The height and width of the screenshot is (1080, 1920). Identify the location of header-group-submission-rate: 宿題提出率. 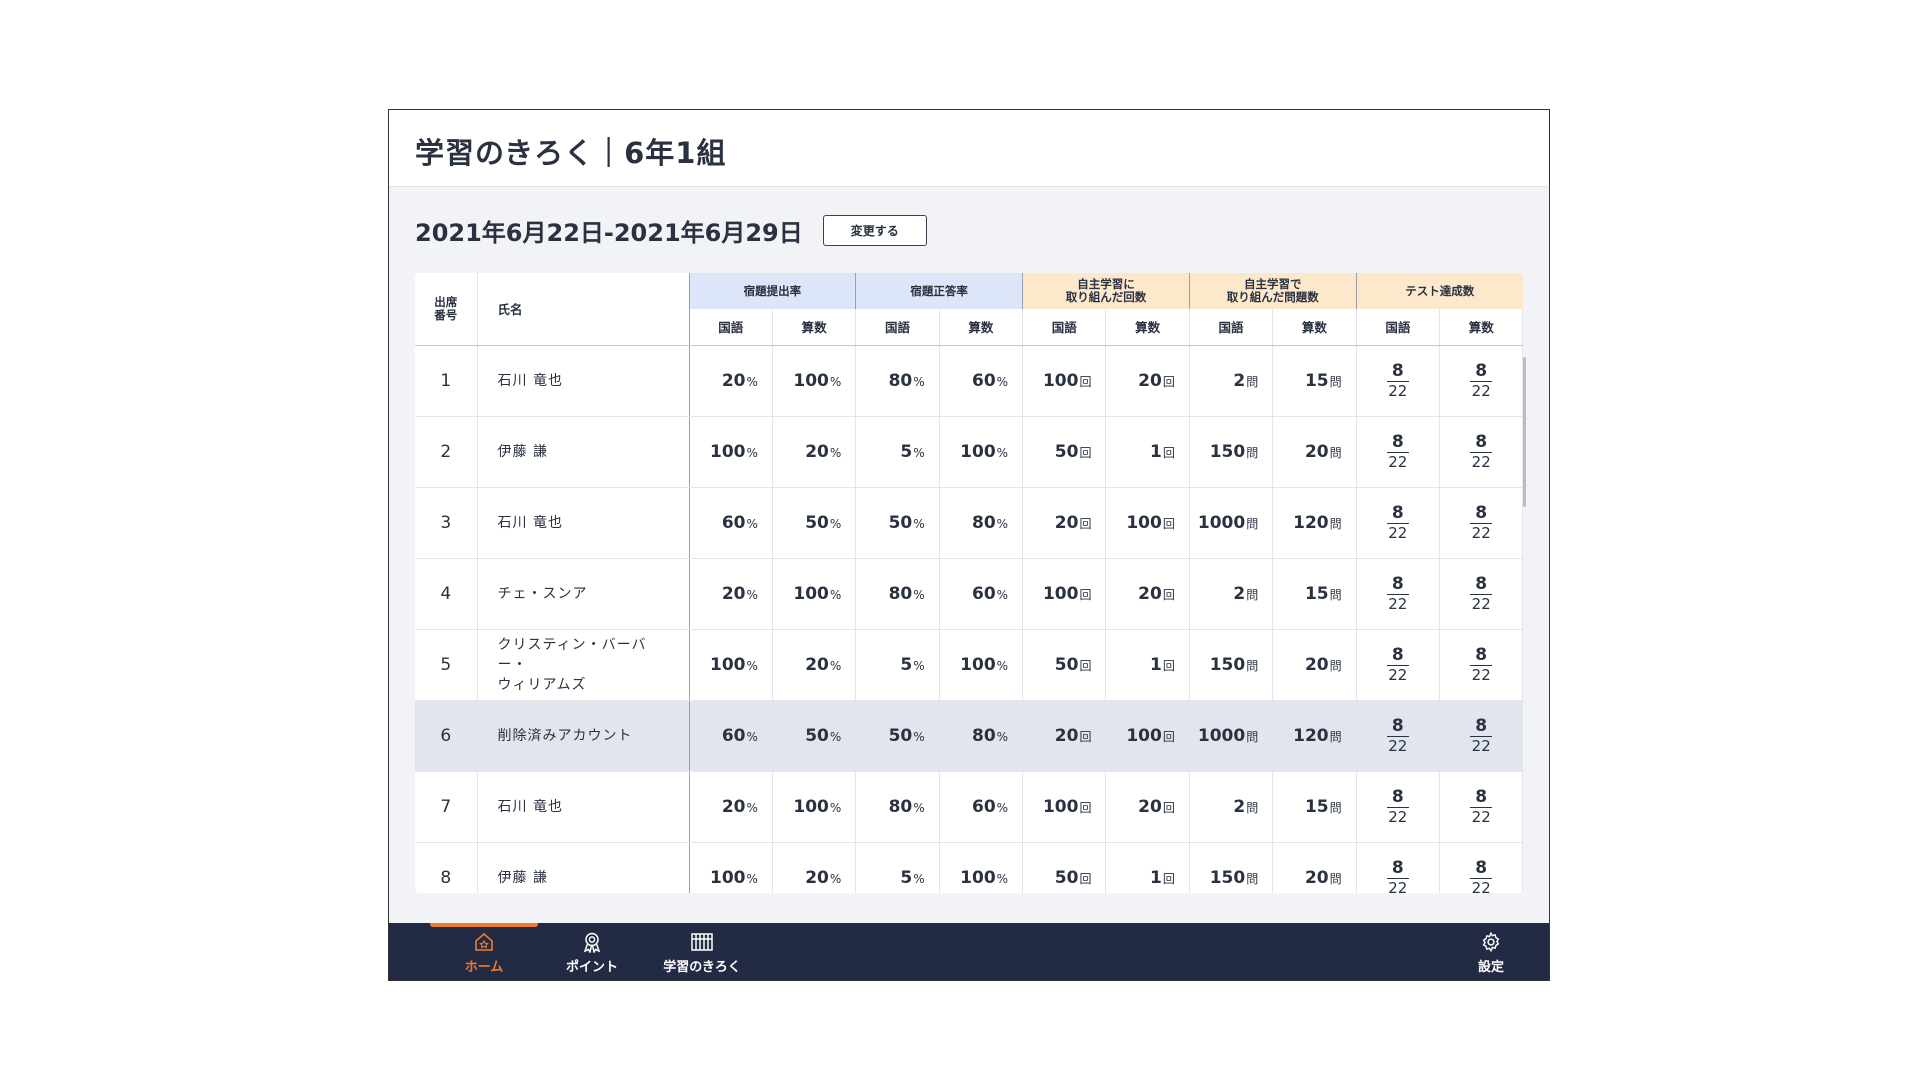
(772, 291).